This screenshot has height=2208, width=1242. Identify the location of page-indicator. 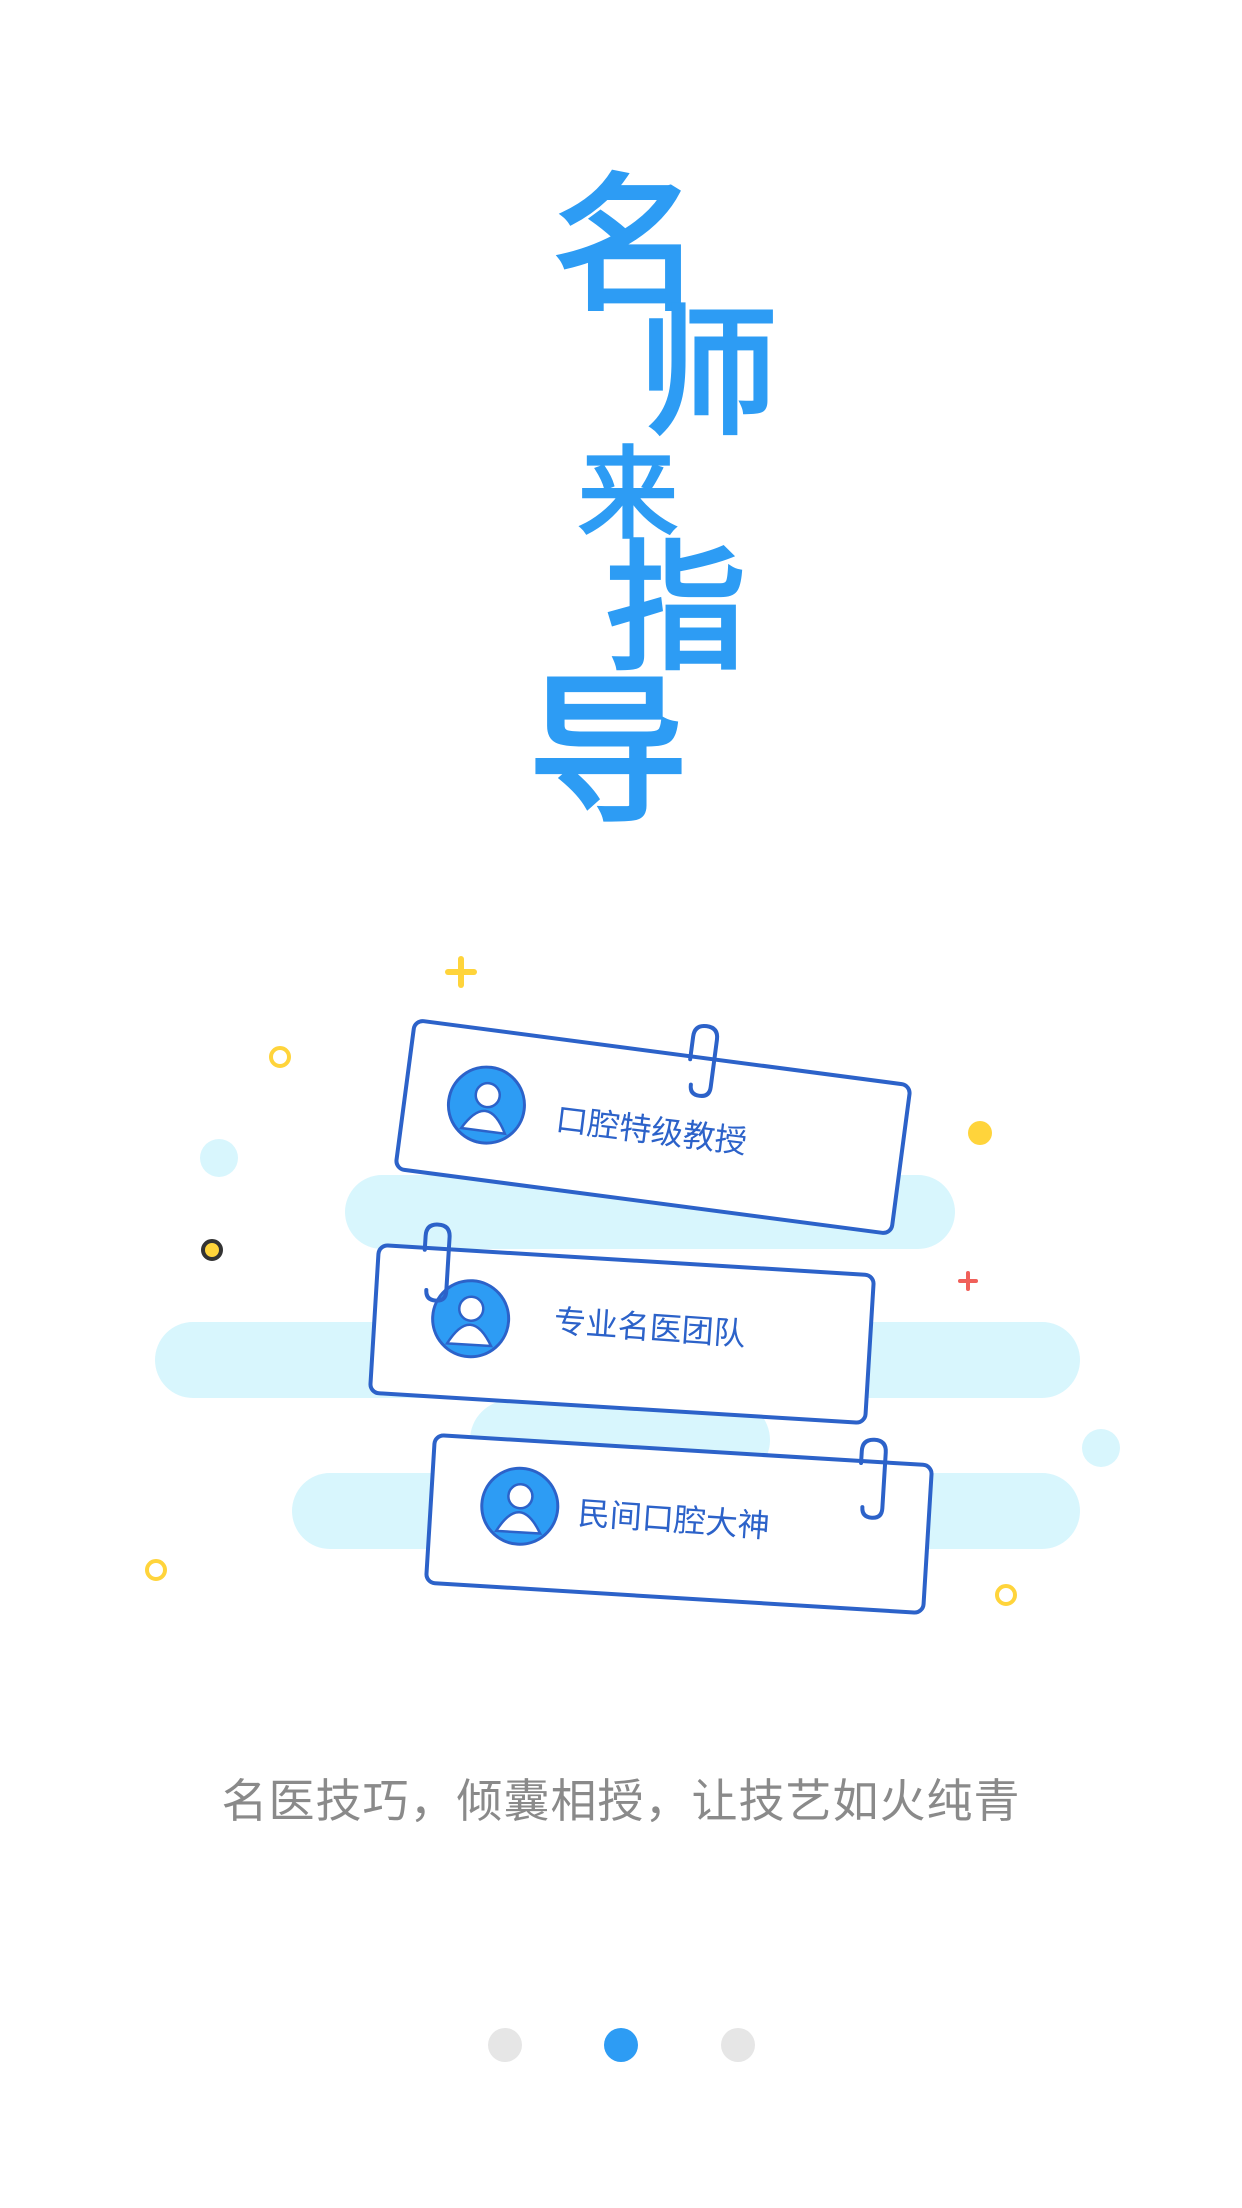
(621, 2045).